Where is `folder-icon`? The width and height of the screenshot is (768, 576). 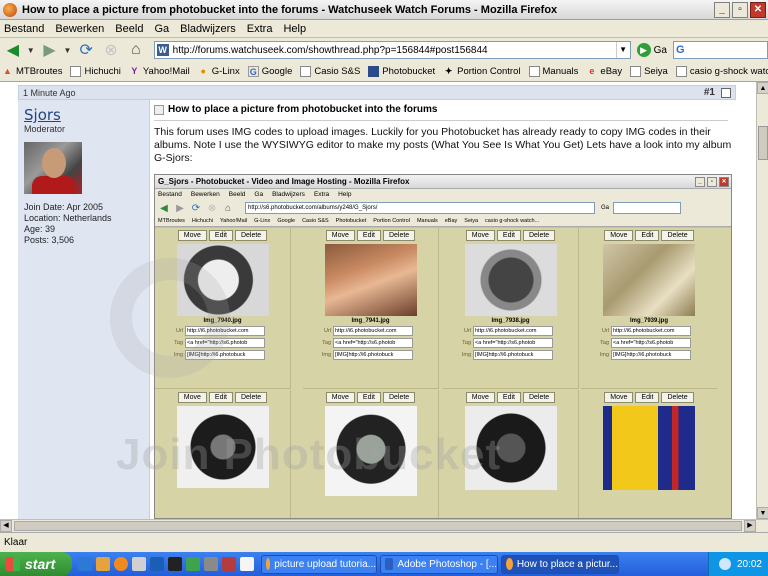 folder-icon is located at coordinates (103, 564).